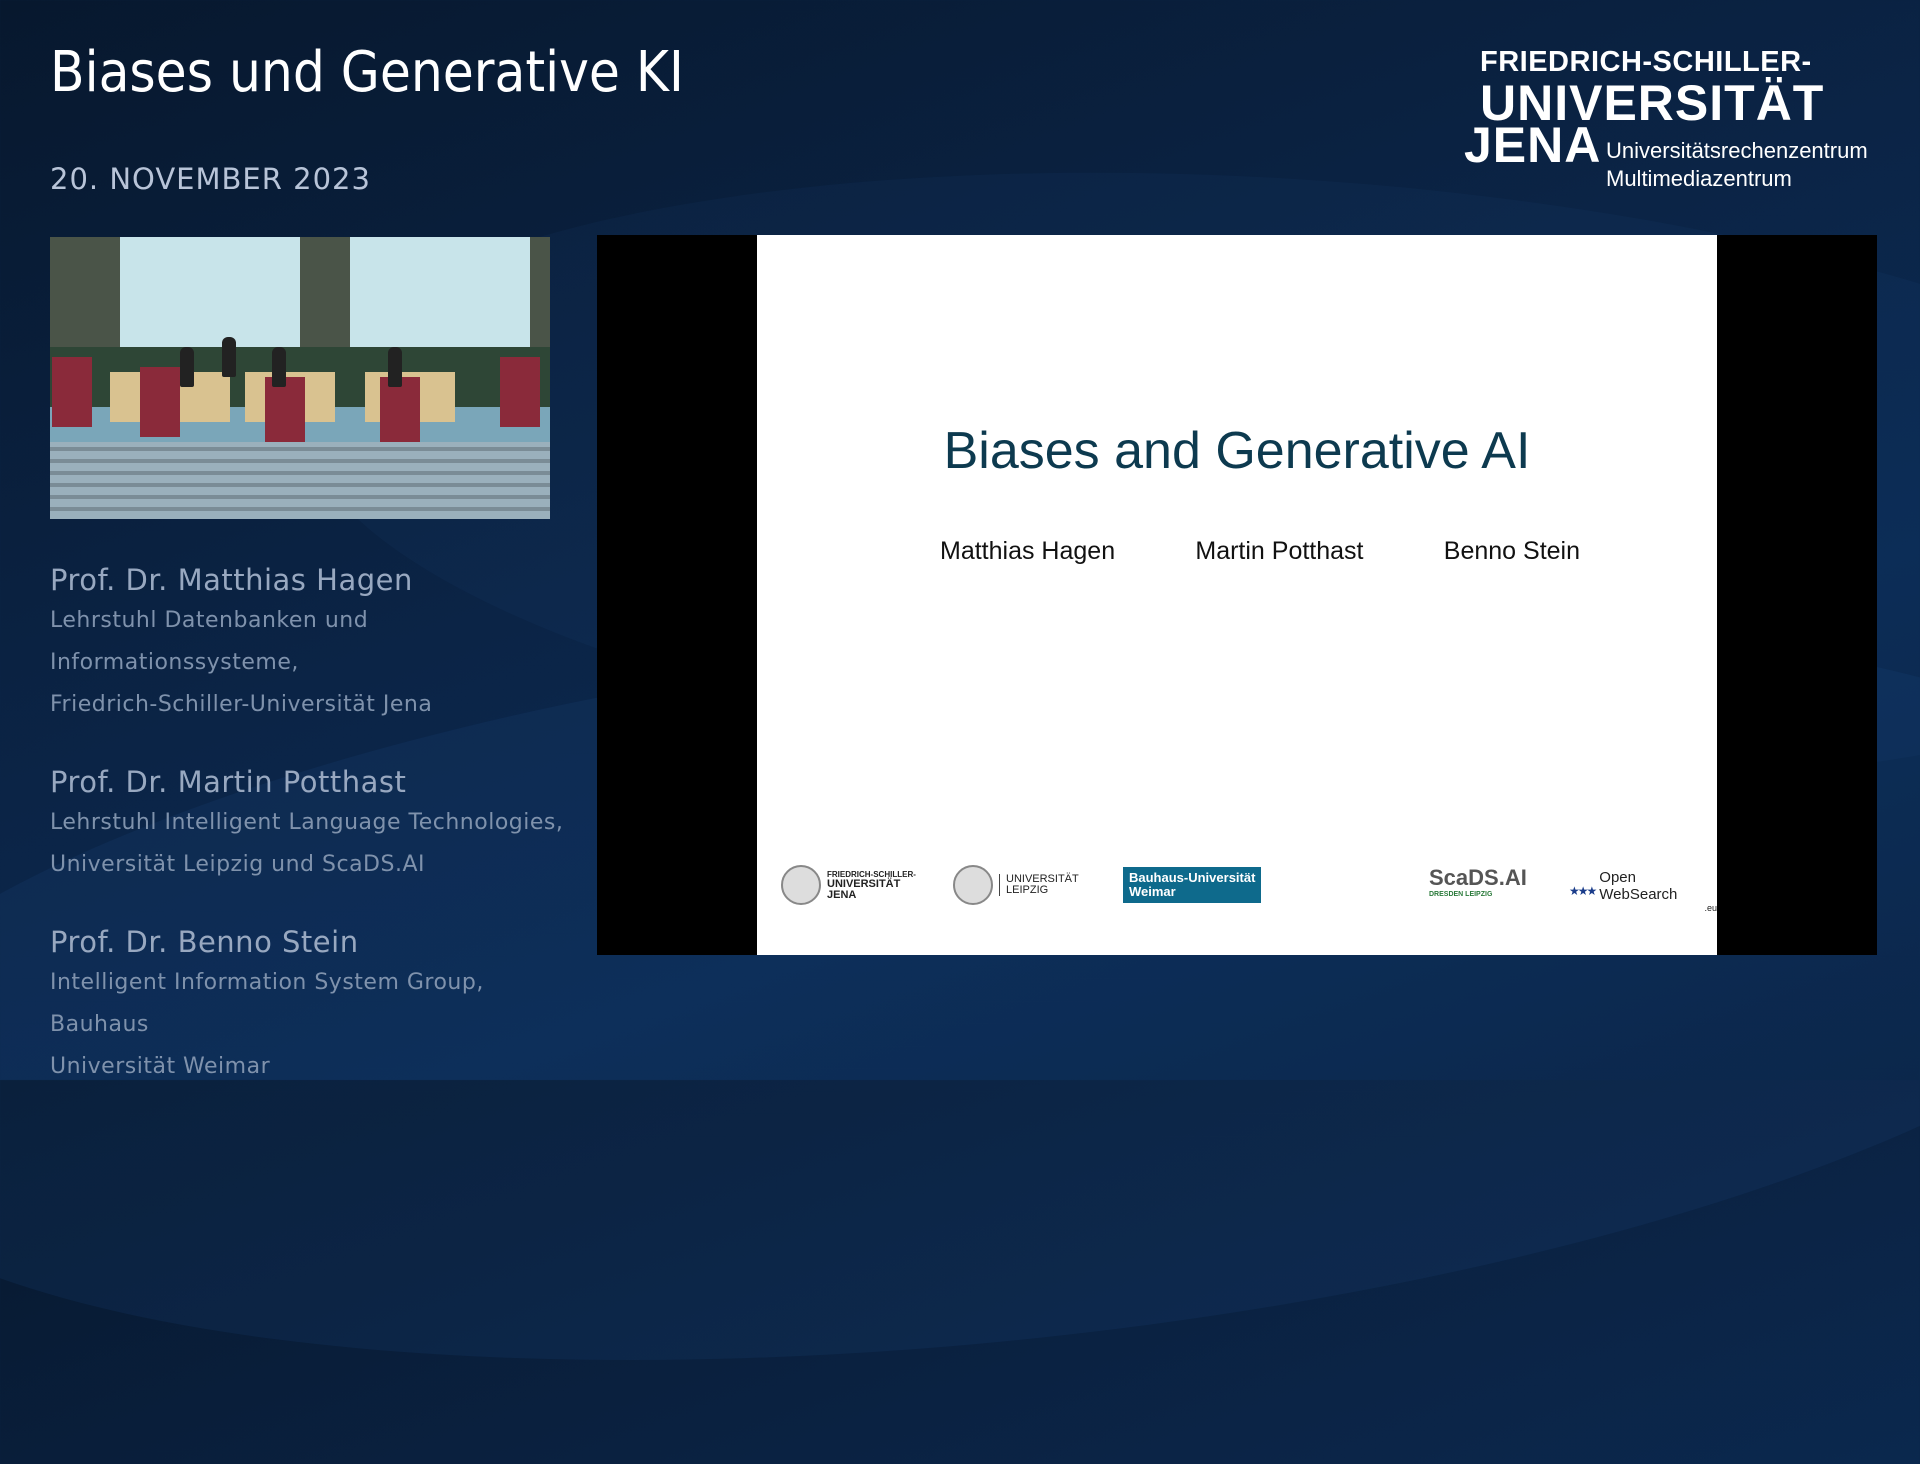  I want to click on bauhaus-logo: Bauhaus-Universität Weimar, so click(1192, 885).